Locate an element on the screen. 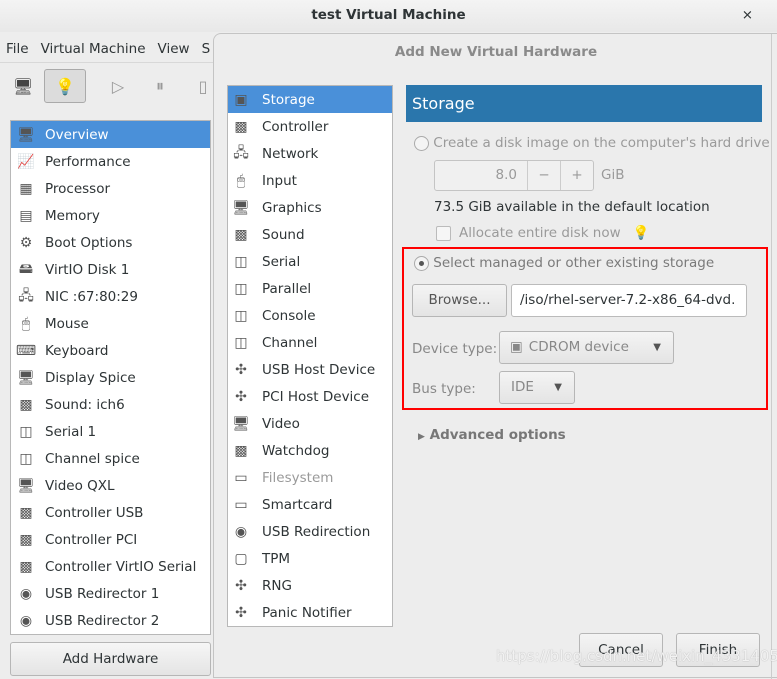  list-item: 📈 Performance is located at coordinates (110, 161).